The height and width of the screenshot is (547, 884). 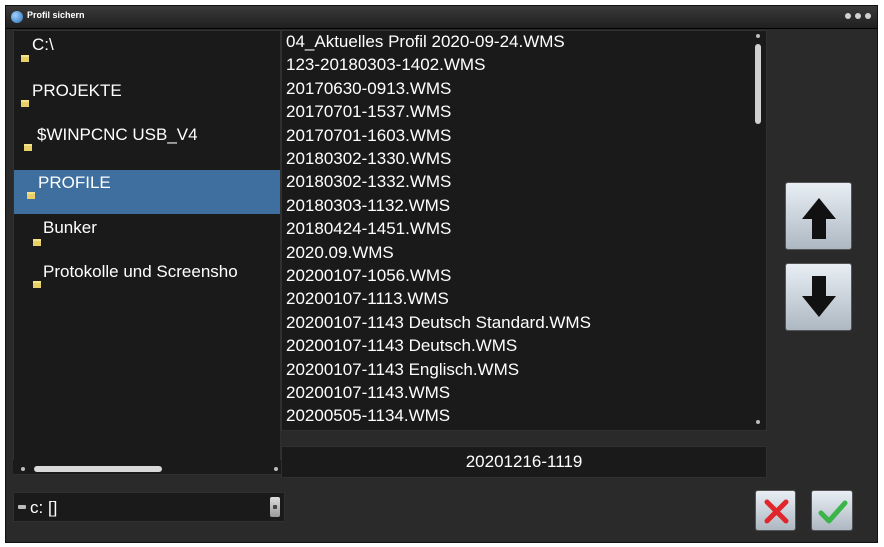 I want to click on file-list-item: 20200107-1143 Deutsch Standard.WMS, so click(x=438, y=323).